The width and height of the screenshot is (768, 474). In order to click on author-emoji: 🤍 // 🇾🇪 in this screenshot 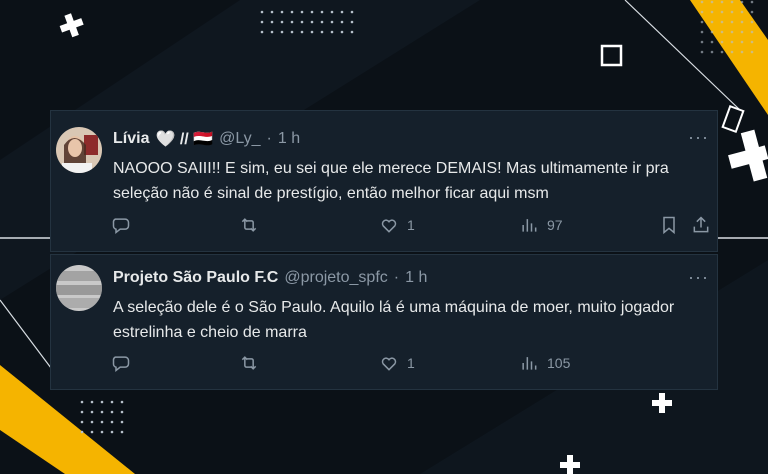, I will do `click(184, 139)`.